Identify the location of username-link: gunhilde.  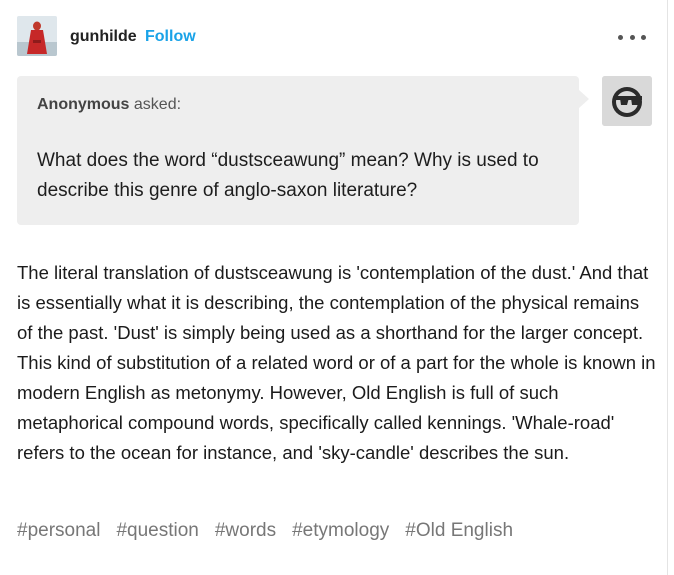
(103, 37).